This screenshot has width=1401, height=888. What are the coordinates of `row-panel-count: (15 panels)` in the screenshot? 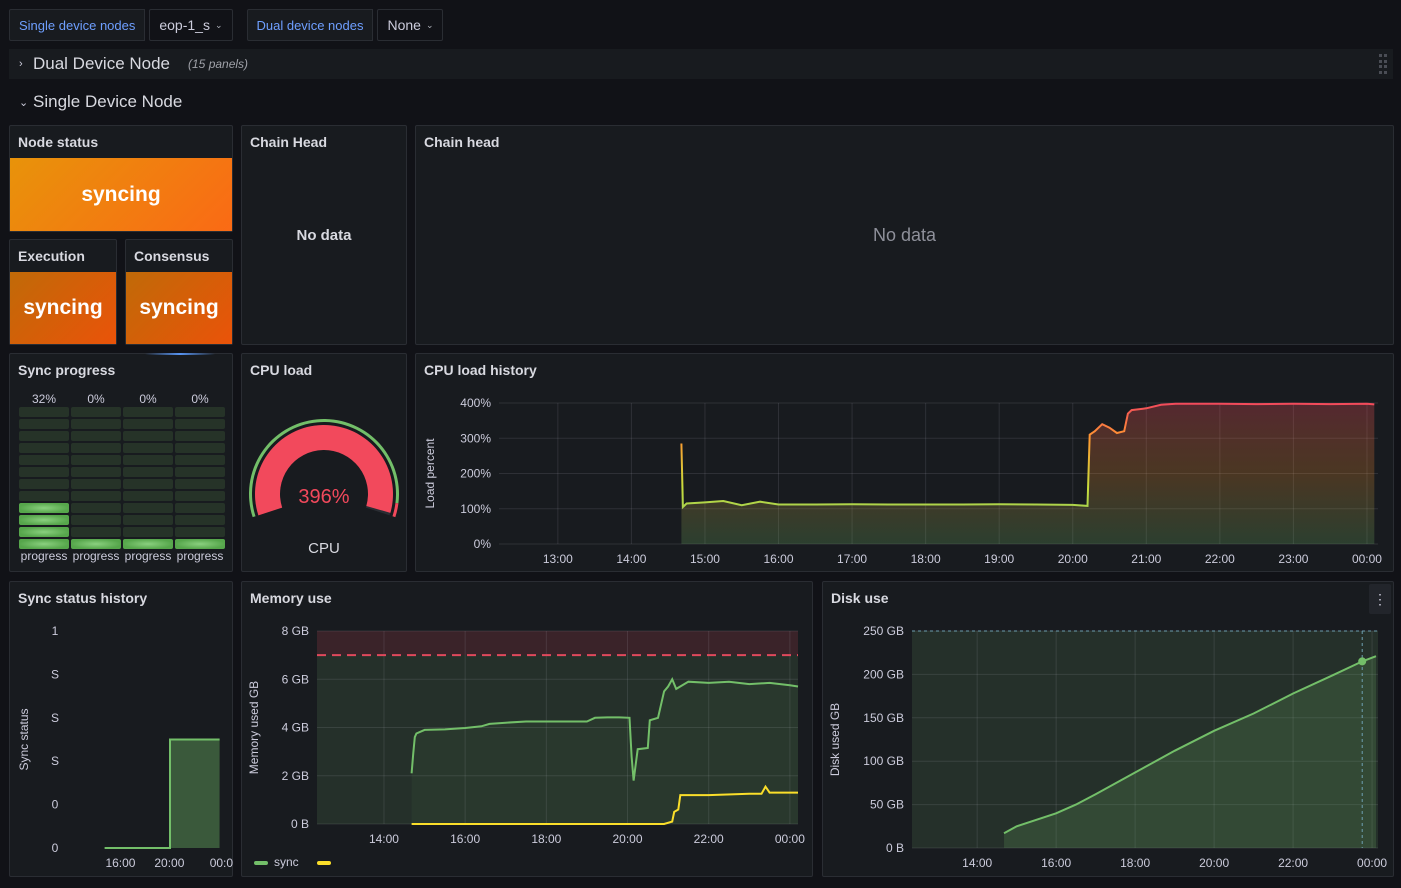 It's located at (218, 64).